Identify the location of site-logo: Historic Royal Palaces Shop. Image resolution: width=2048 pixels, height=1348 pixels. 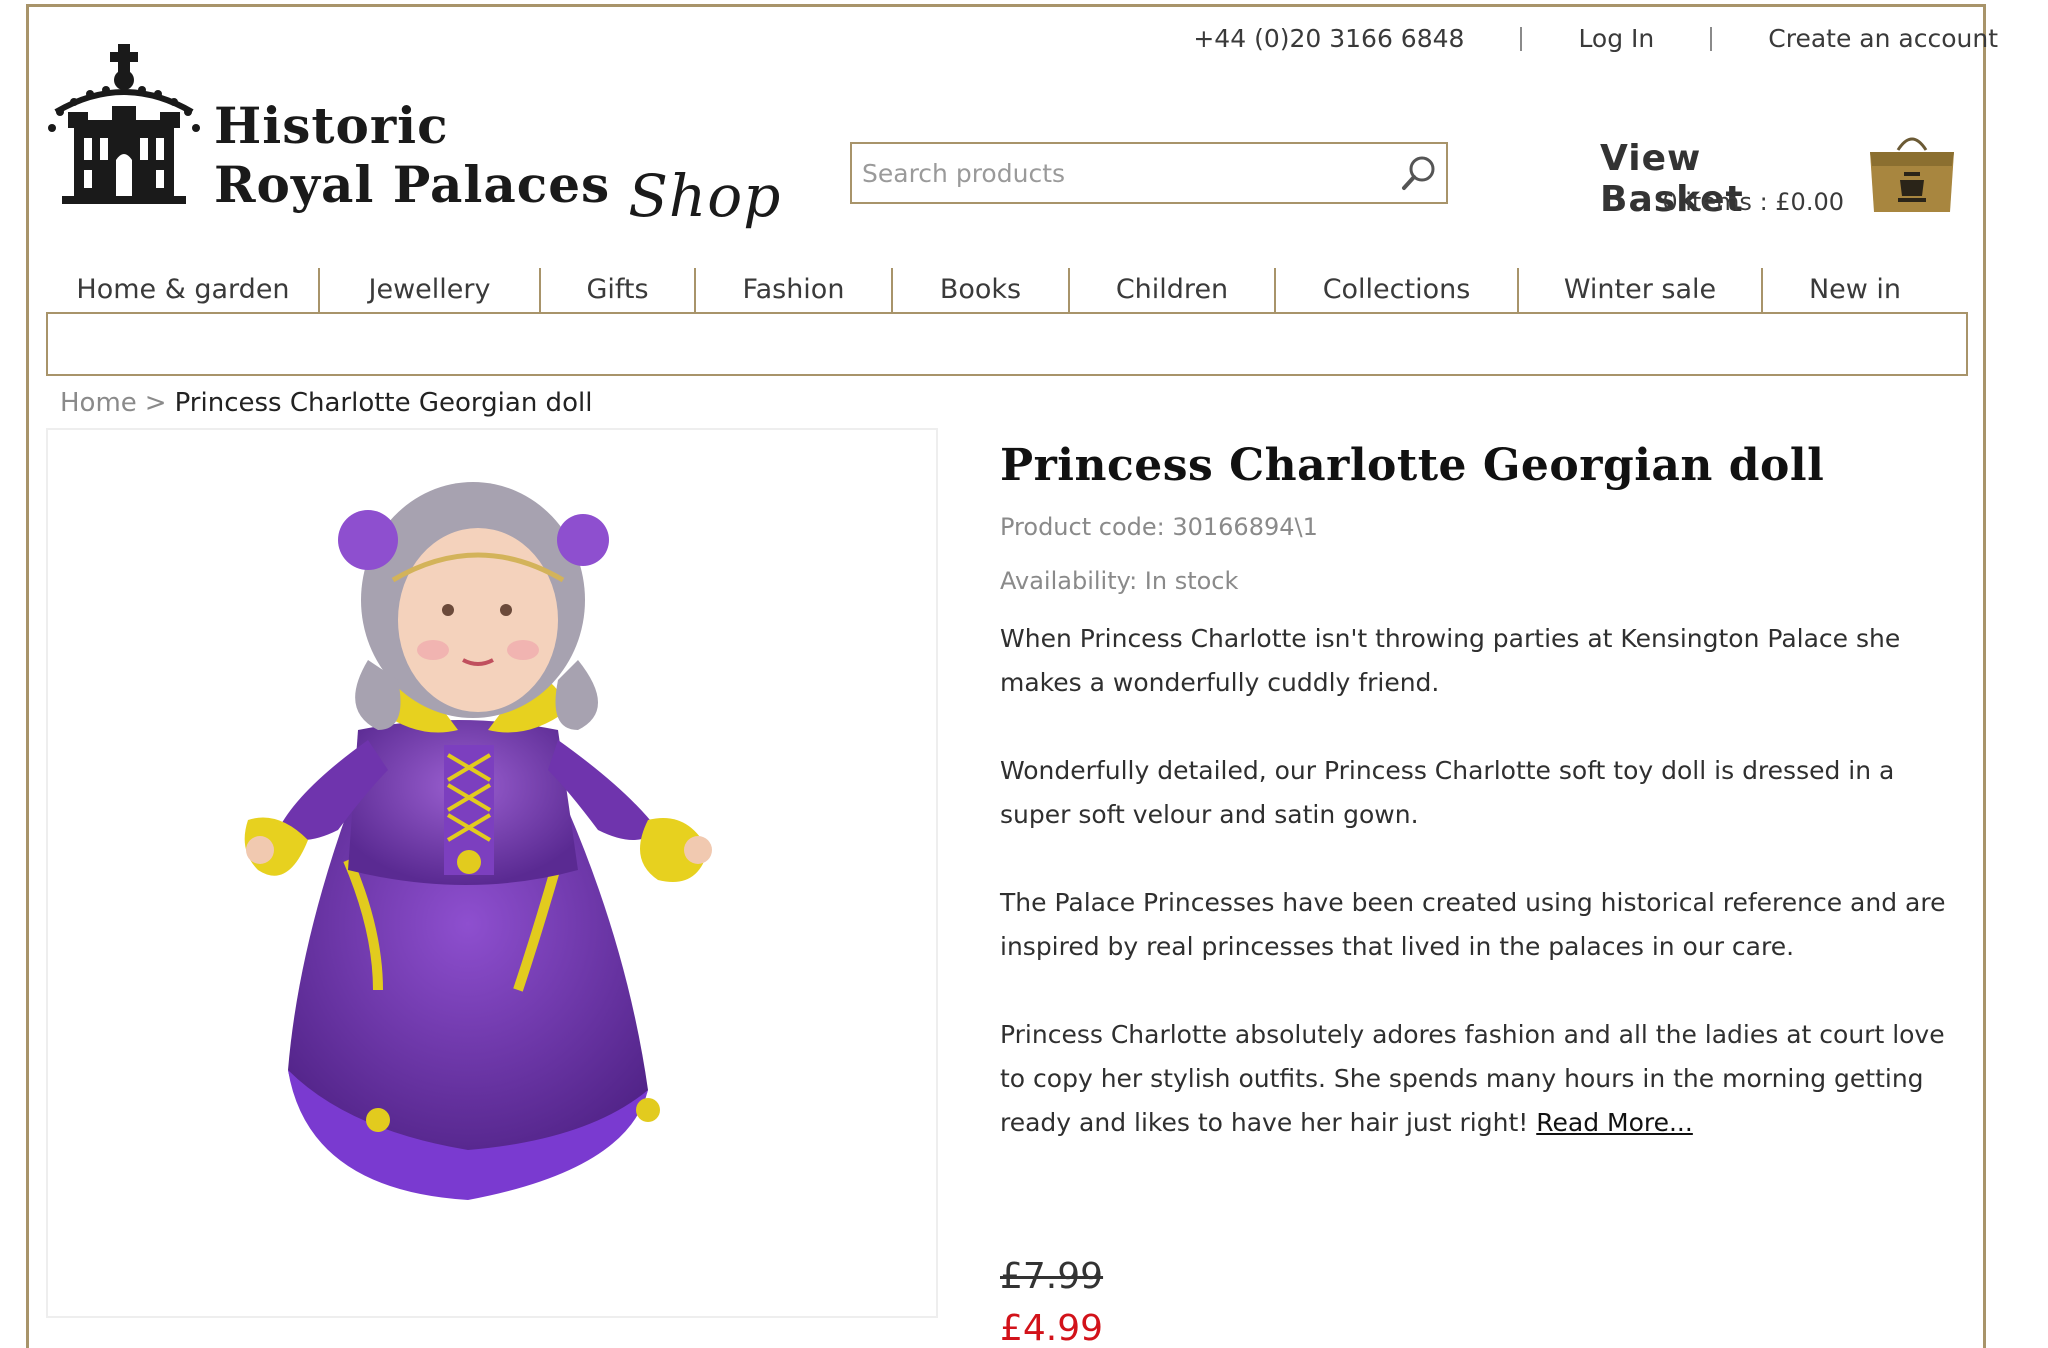
(414, 134).